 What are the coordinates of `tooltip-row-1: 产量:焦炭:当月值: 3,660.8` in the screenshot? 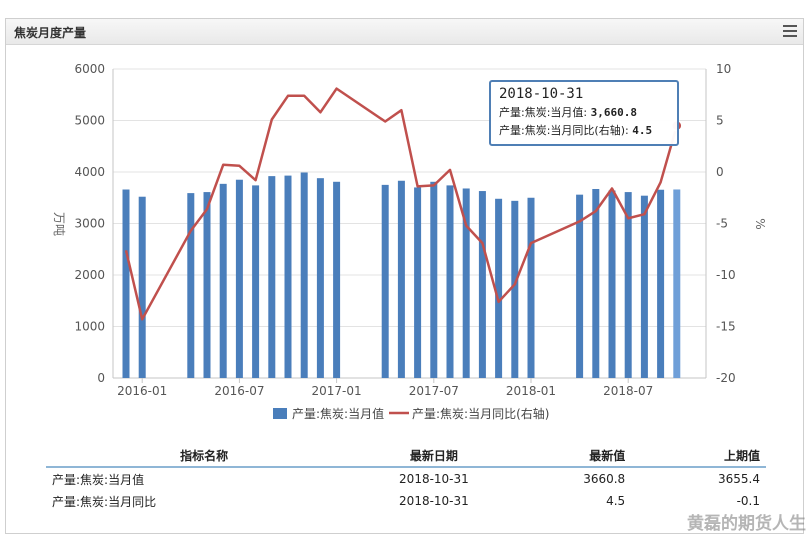 It's located at (584, 112).